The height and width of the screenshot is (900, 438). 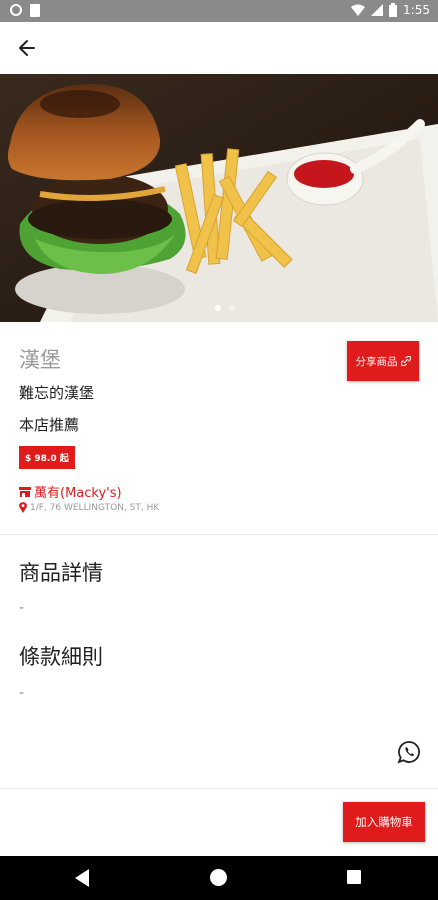 I want to click on share-product-button: 分享商品, so click(x=383, y=361).